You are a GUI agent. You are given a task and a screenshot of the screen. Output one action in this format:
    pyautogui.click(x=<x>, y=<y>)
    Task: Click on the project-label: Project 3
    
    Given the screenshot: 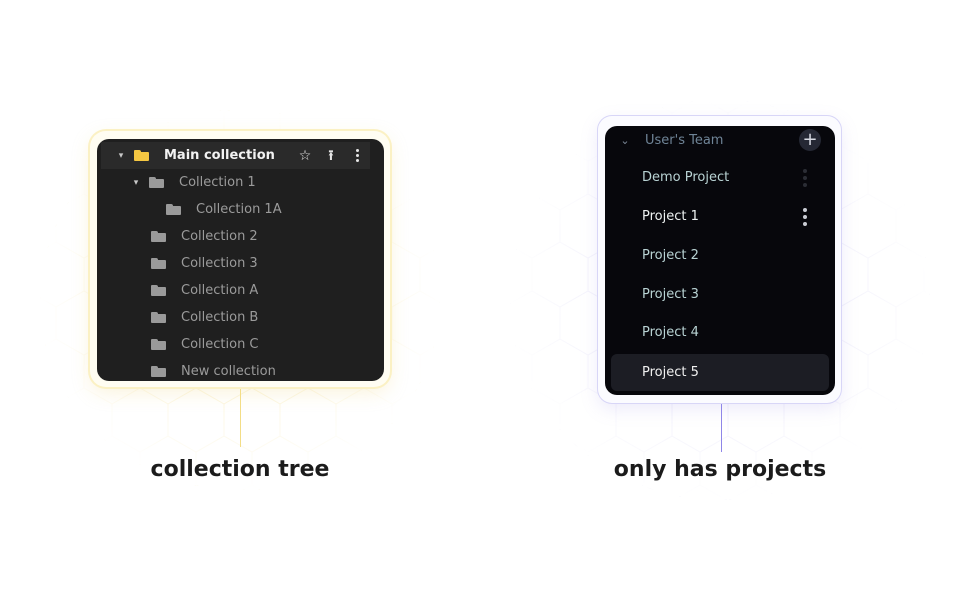 What is the action you would take?
    pyautogui.click(x=670, y=294)
    